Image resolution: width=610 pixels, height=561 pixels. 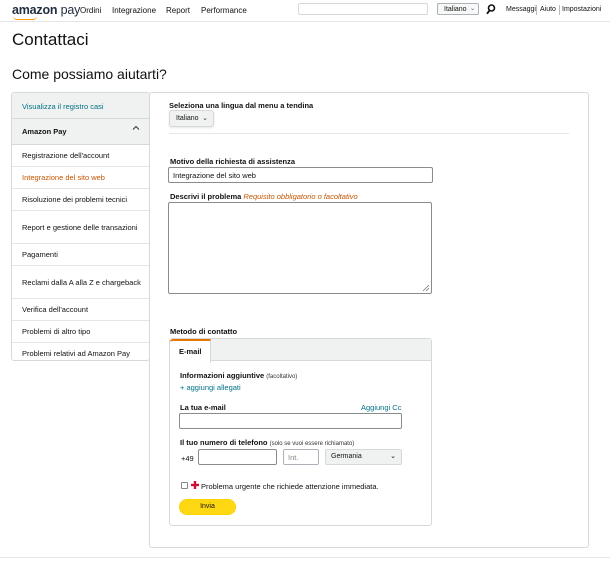 I want to click on phone-hint: (solo se vuoi essere richiamato), so click(x=312, y=444).